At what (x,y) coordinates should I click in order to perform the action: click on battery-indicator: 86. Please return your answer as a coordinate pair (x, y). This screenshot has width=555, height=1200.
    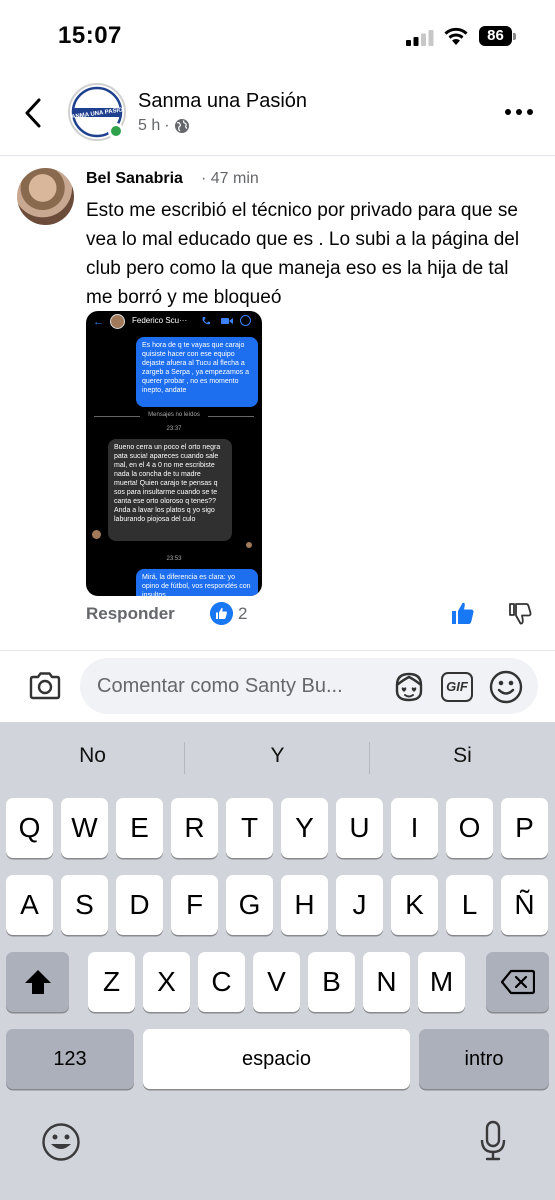
    Looking at the image, I should click on (498, 36).